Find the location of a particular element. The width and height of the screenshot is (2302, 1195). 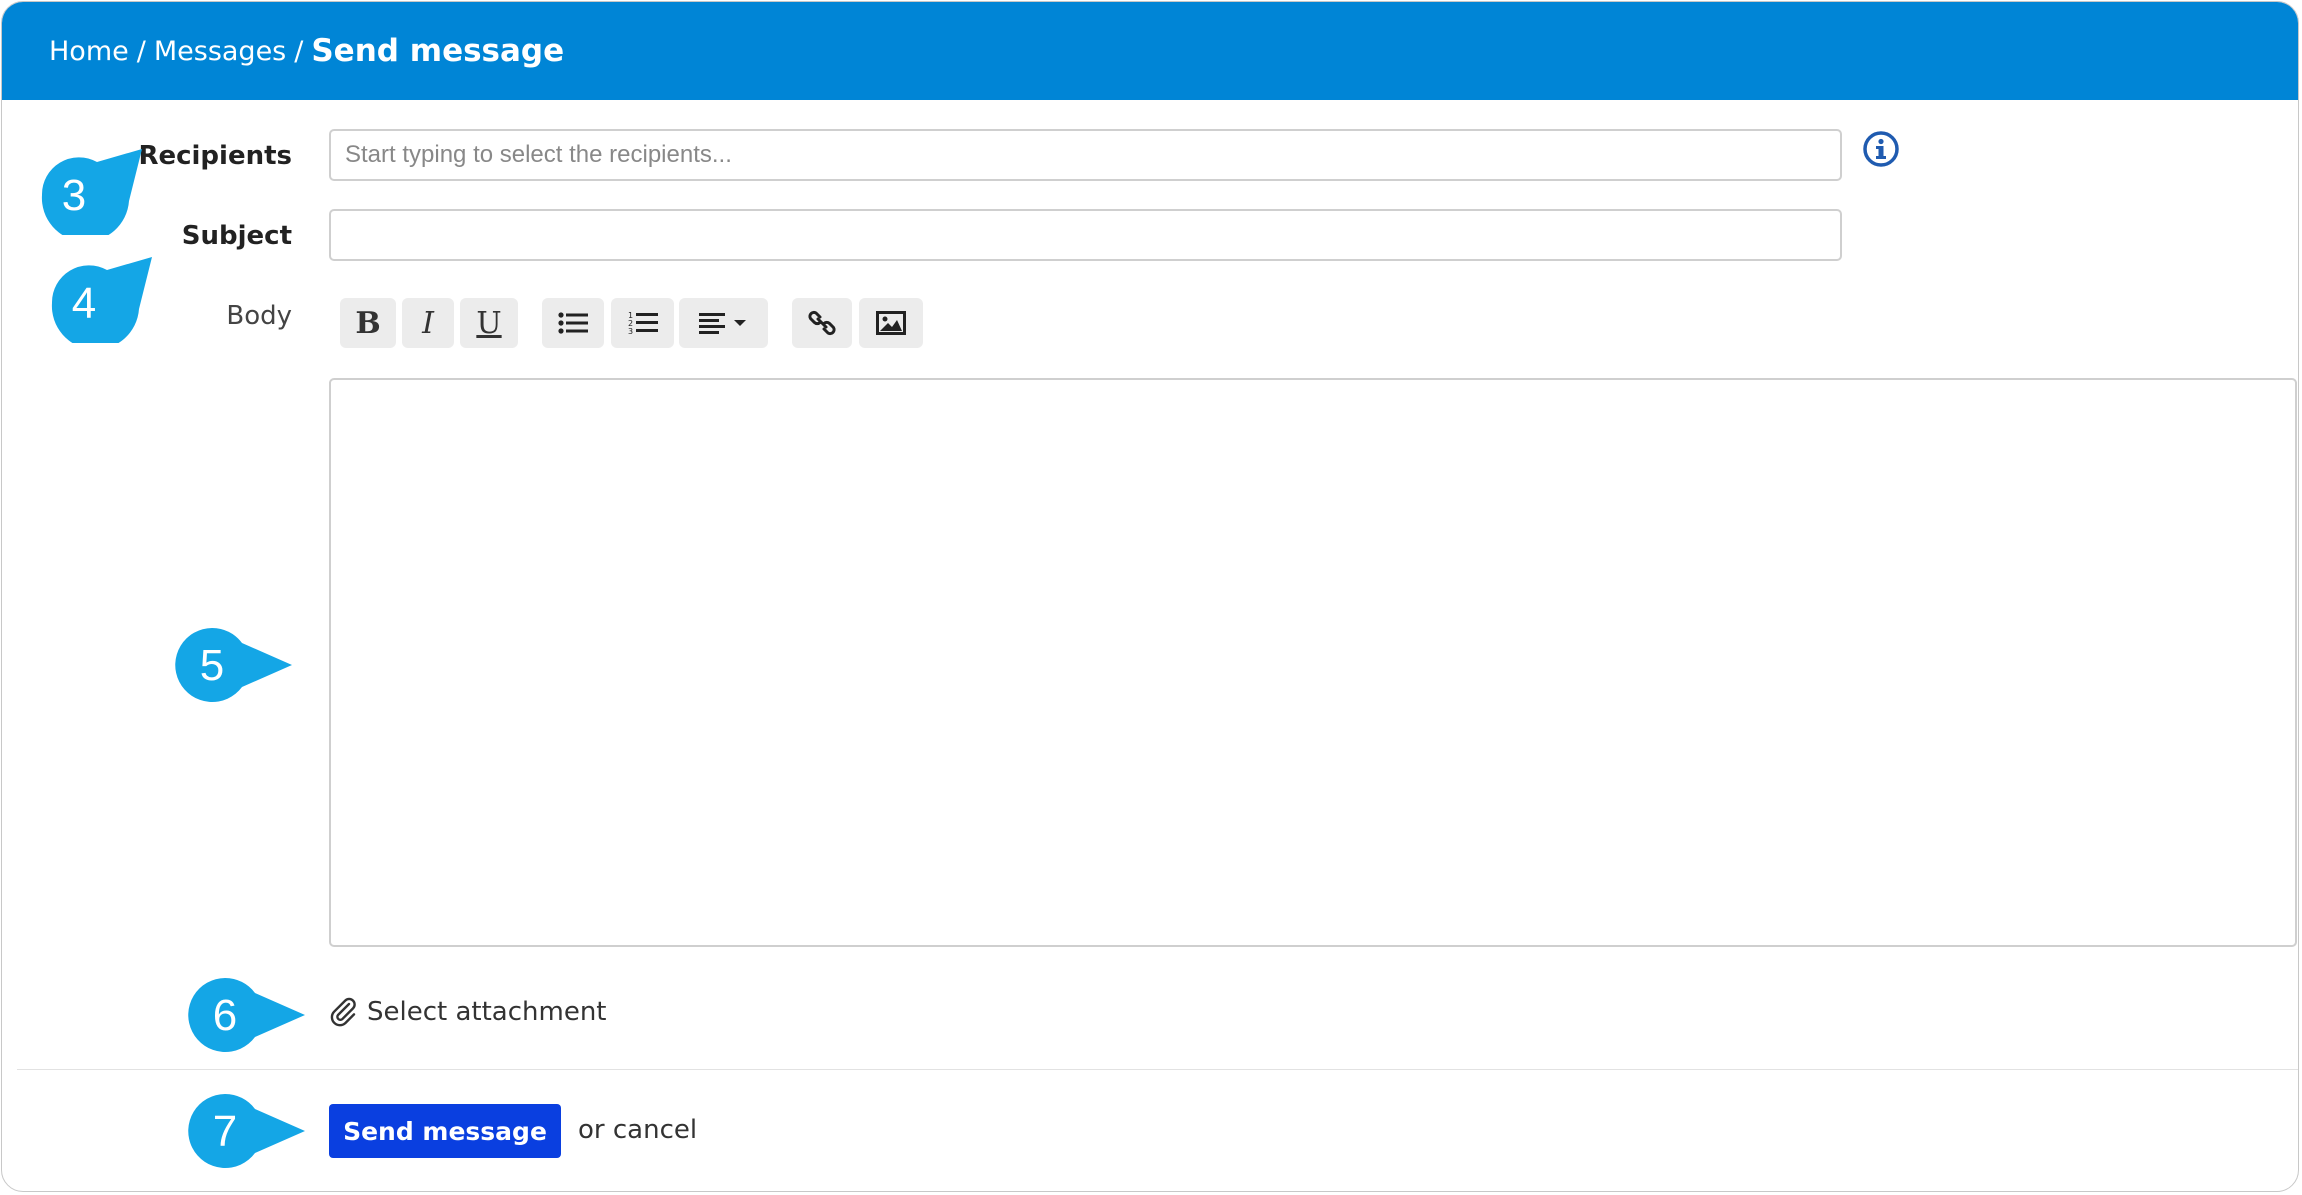

bulleted-list-icon is located at coordinates (573, 323).